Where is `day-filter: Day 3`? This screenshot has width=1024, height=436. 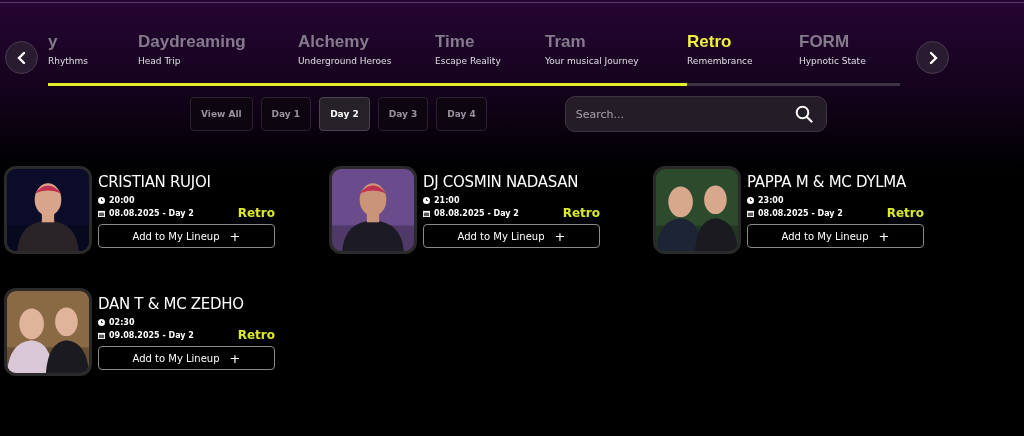
day-filter: Day 3 is located at coordinates (403, 114).